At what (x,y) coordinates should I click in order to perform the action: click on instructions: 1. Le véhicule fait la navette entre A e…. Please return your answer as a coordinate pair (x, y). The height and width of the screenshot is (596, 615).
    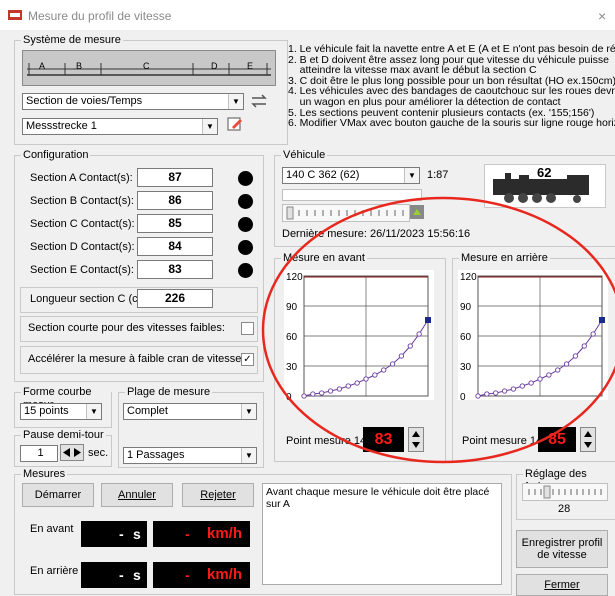
    Looking at the image, I should click on (451, 86).